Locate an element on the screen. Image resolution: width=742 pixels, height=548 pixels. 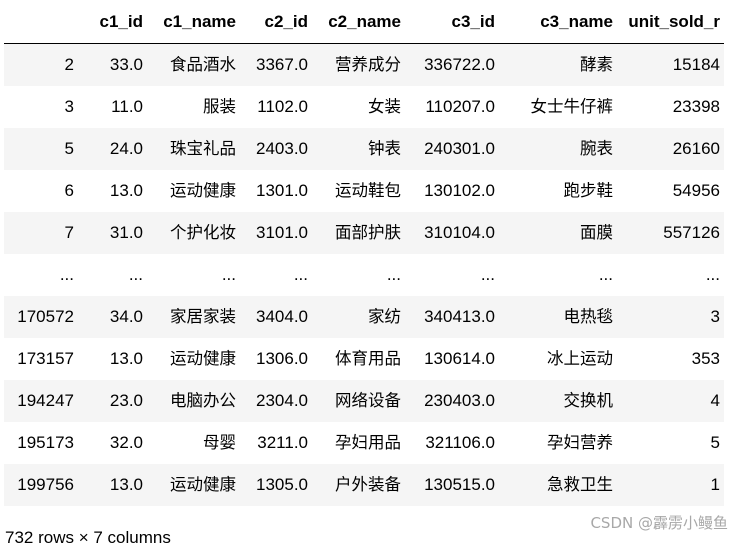
table-cell: 个护化妆 is located at coordinates (203, 232).